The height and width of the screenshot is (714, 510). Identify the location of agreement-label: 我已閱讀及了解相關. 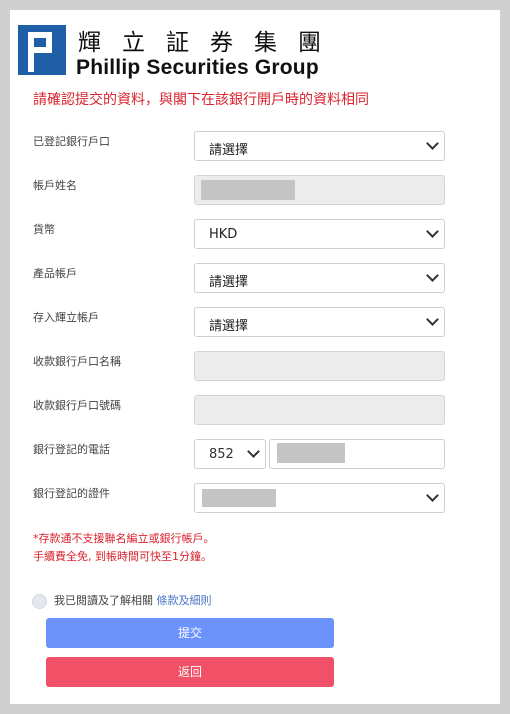
(103, 600).